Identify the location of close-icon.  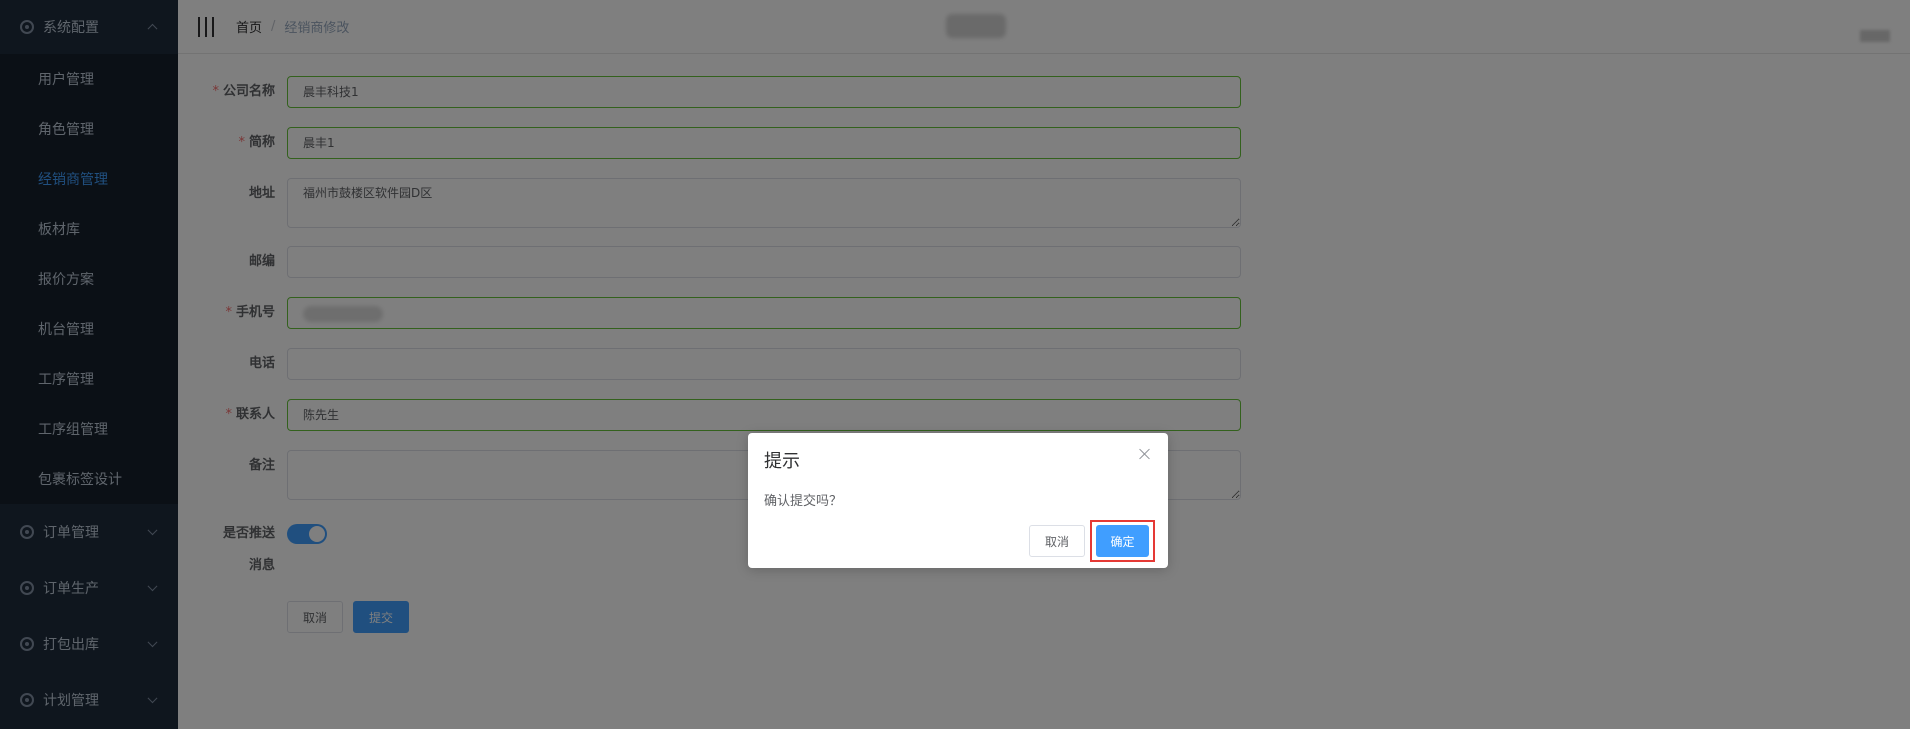
(1145, 454).